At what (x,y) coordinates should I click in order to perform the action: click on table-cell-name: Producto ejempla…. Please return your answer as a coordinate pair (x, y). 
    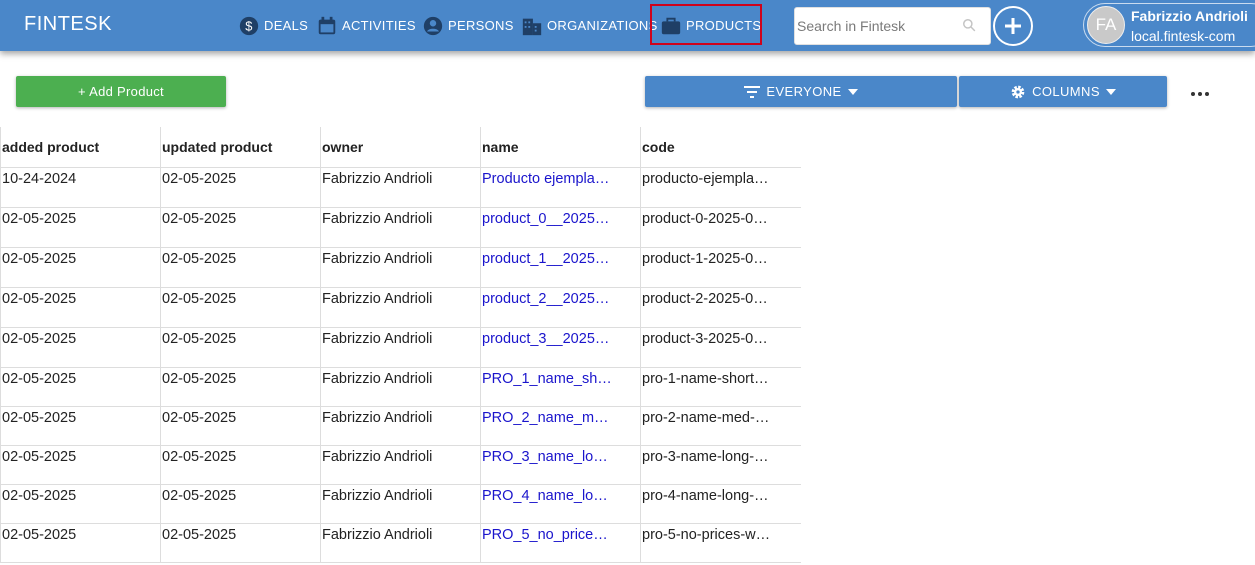
    Looking at the image, I should click on (560, 187).